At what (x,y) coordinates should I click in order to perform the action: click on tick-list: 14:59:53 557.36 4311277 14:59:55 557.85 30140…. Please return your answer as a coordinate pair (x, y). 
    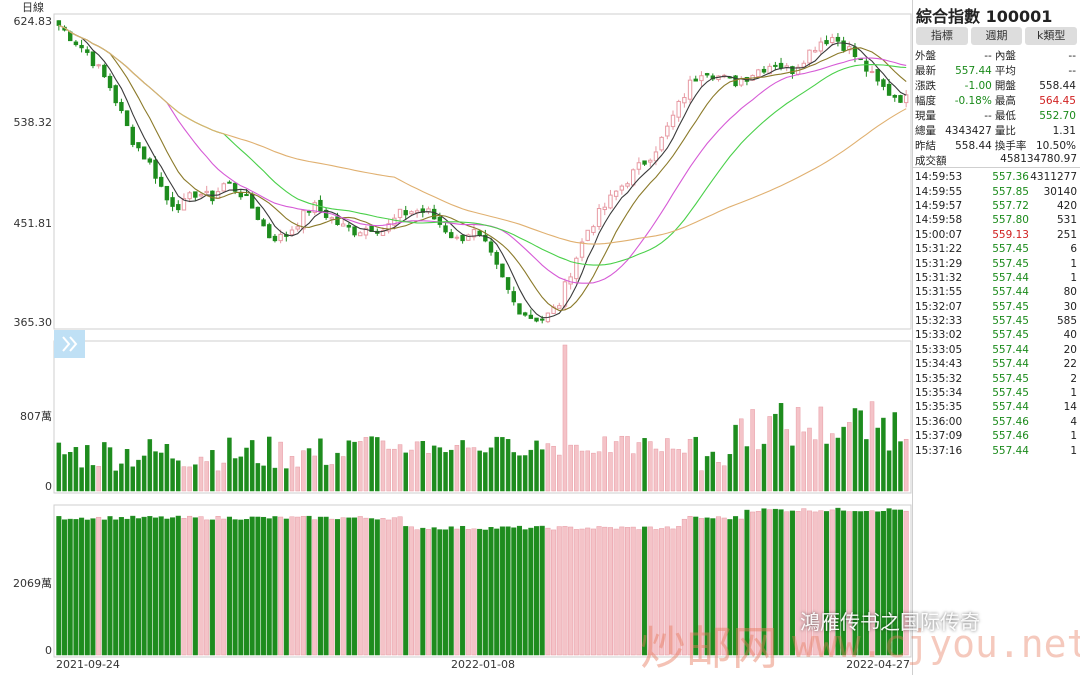
    Looking at the image, I should click on (996, 314).